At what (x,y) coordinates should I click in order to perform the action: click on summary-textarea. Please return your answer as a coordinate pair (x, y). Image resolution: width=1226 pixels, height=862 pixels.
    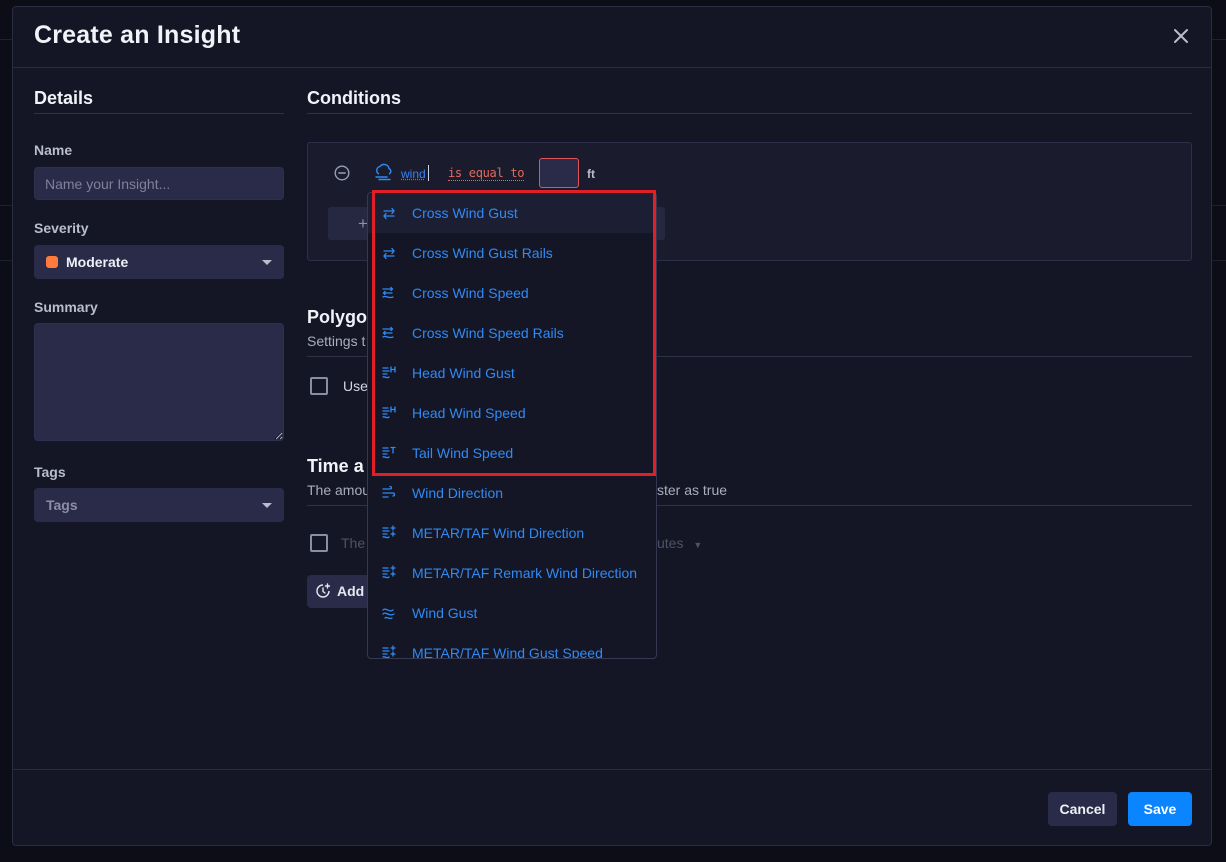
    Looking at the image, I should click on (159, 382).